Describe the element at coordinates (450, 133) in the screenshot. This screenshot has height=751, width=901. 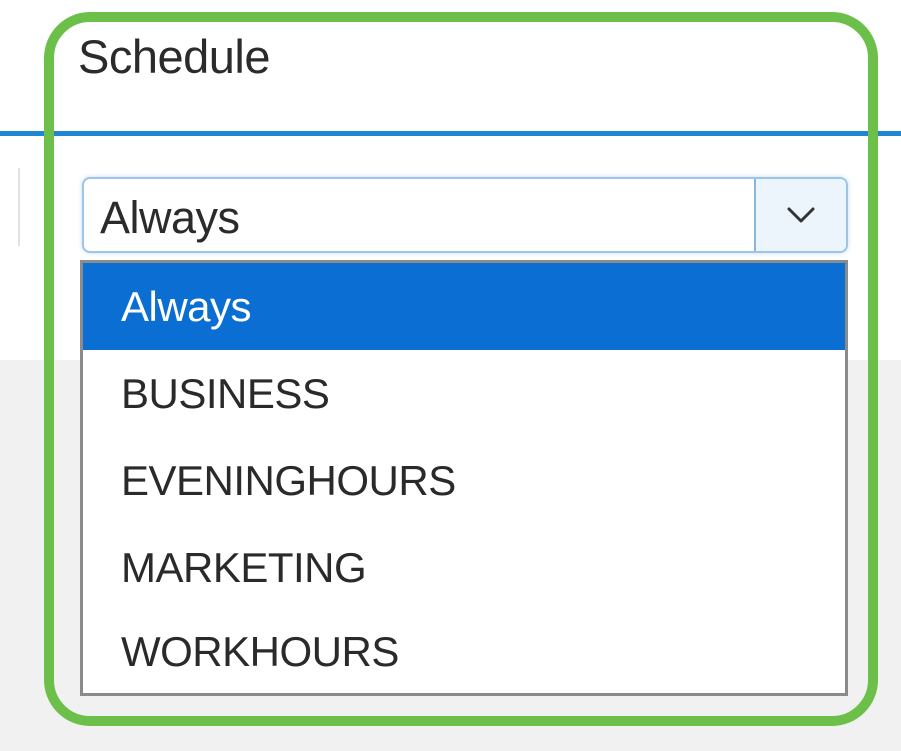
I see `table-header-divider` at that location.